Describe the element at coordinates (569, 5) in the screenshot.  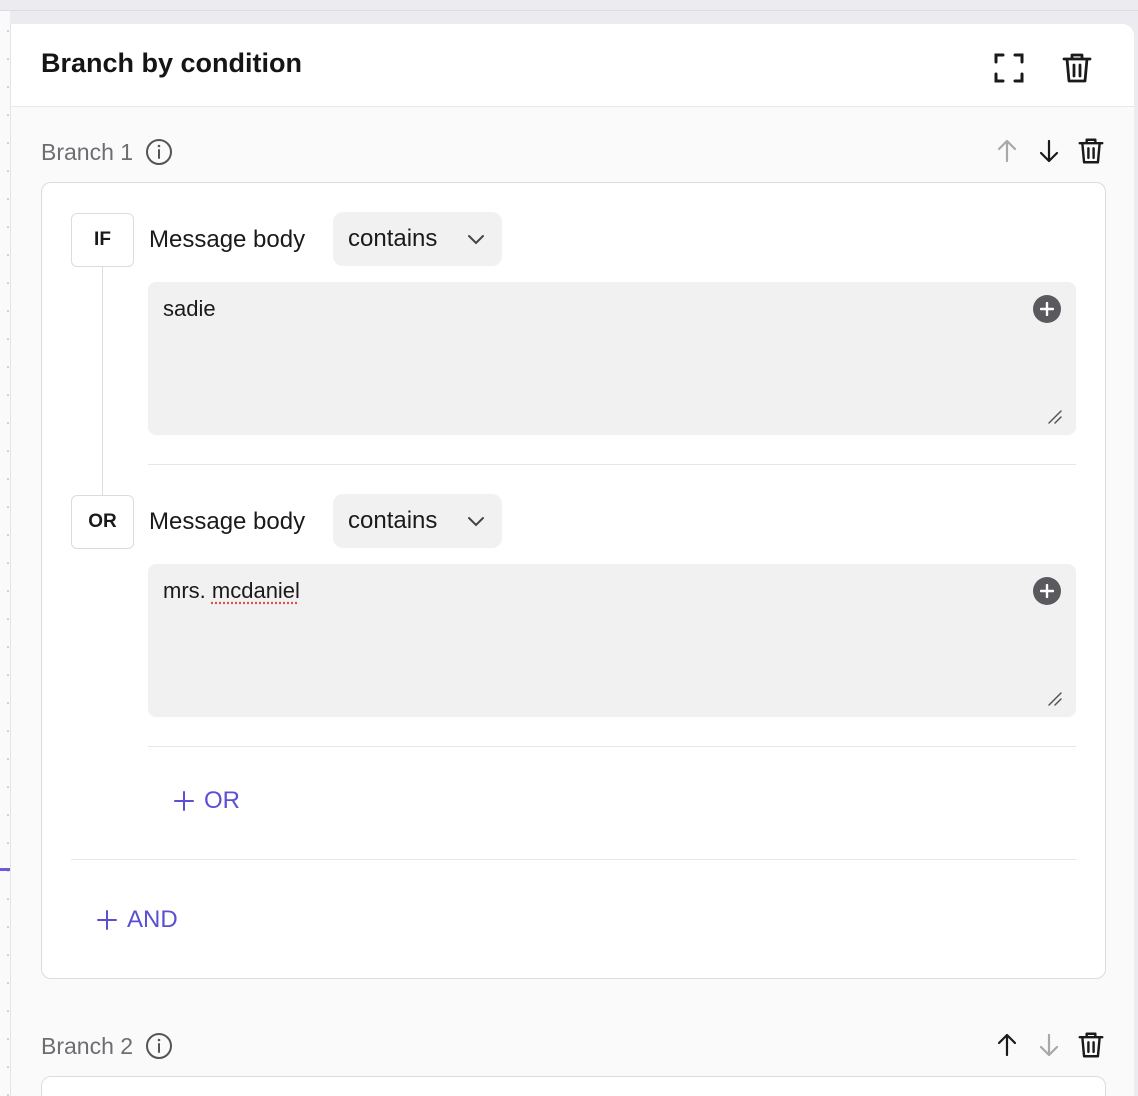
I see `top-bar` at that location.